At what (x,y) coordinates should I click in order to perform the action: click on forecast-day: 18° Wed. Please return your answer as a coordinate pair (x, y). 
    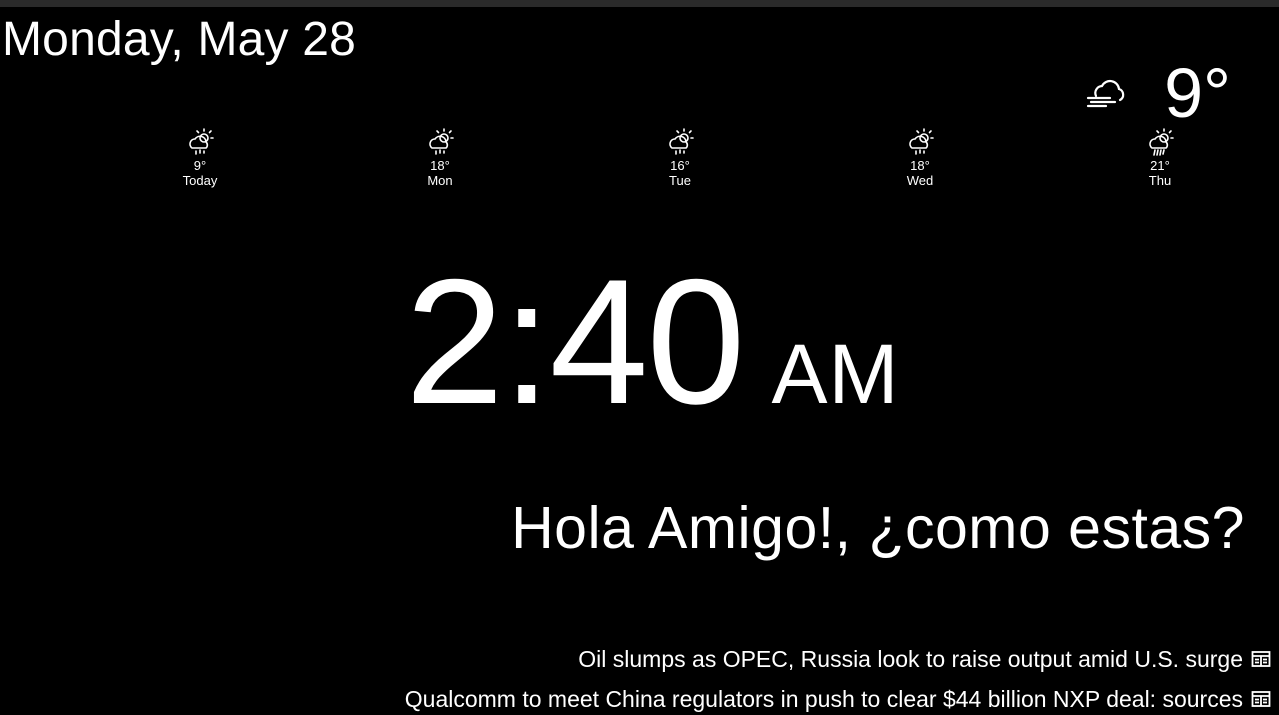
    Looking at the image, I should click on (920, 158).